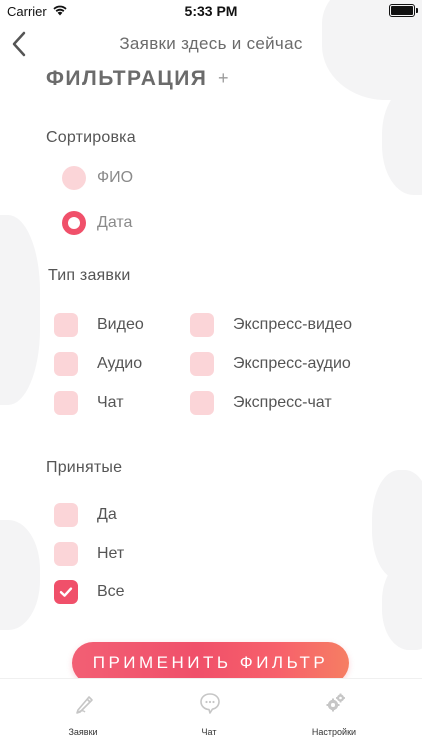  Describe the element at coordinates (74, 178) in the screenshot. I see `radio-button` at that location.